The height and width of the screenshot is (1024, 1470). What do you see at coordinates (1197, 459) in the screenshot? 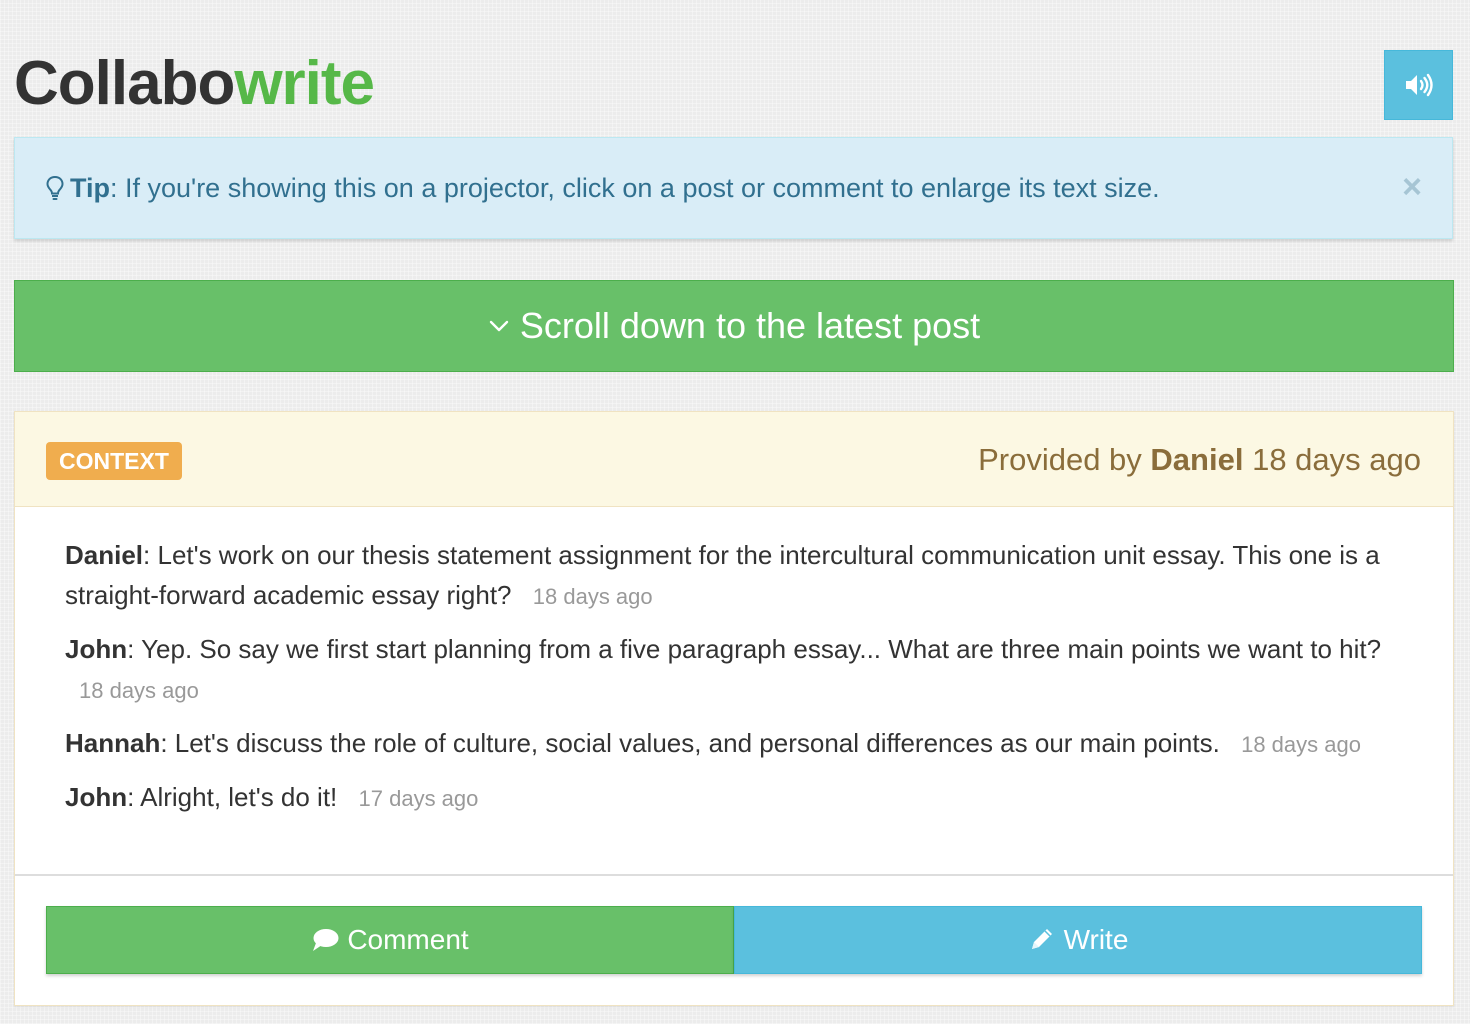
I see `provided-author: Daniel` at bounding box center [1197, 459].